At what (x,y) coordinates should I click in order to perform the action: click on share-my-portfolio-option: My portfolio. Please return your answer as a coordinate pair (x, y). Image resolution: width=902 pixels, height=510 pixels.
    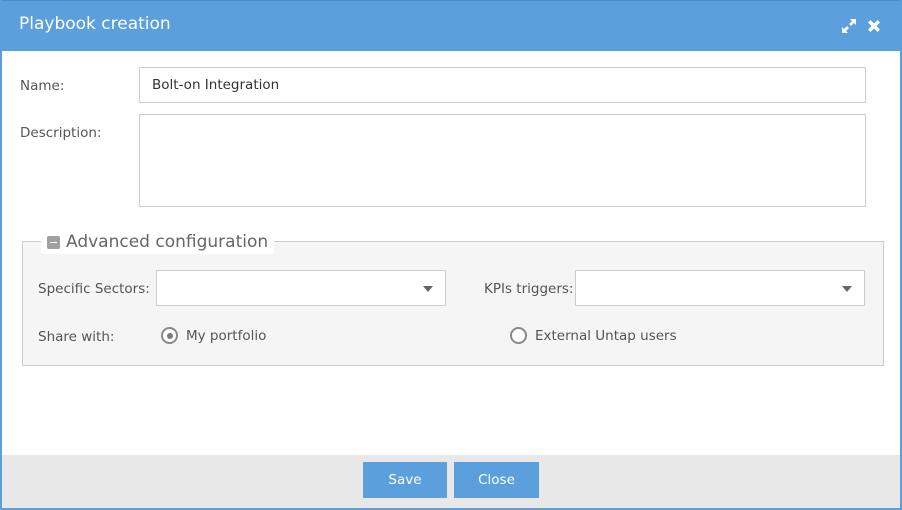
    Looking at the image, I should click on (213, 335).